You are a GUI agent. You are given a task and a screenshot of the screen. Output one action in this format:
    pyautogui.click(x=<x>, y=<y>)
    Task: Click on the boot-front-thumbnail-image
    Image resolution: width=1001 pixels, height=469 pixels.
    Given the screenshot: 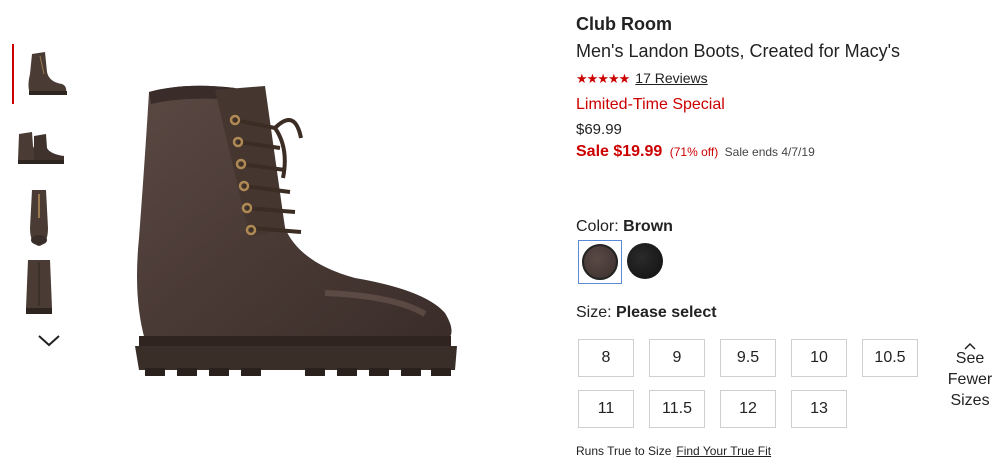 What is the action you would take?
    pyautogui.click(x=39, y=218)
    